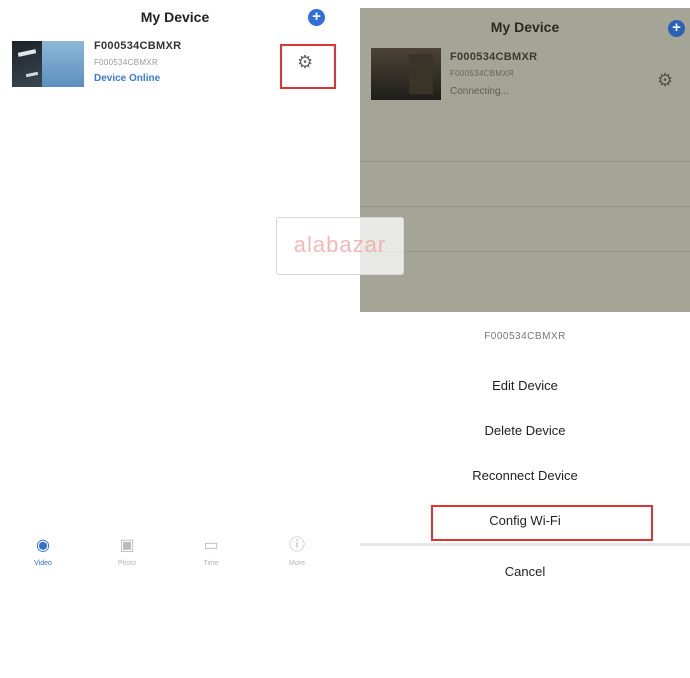  I want to click on tab-time: ▭ Time, so click(211, 551).